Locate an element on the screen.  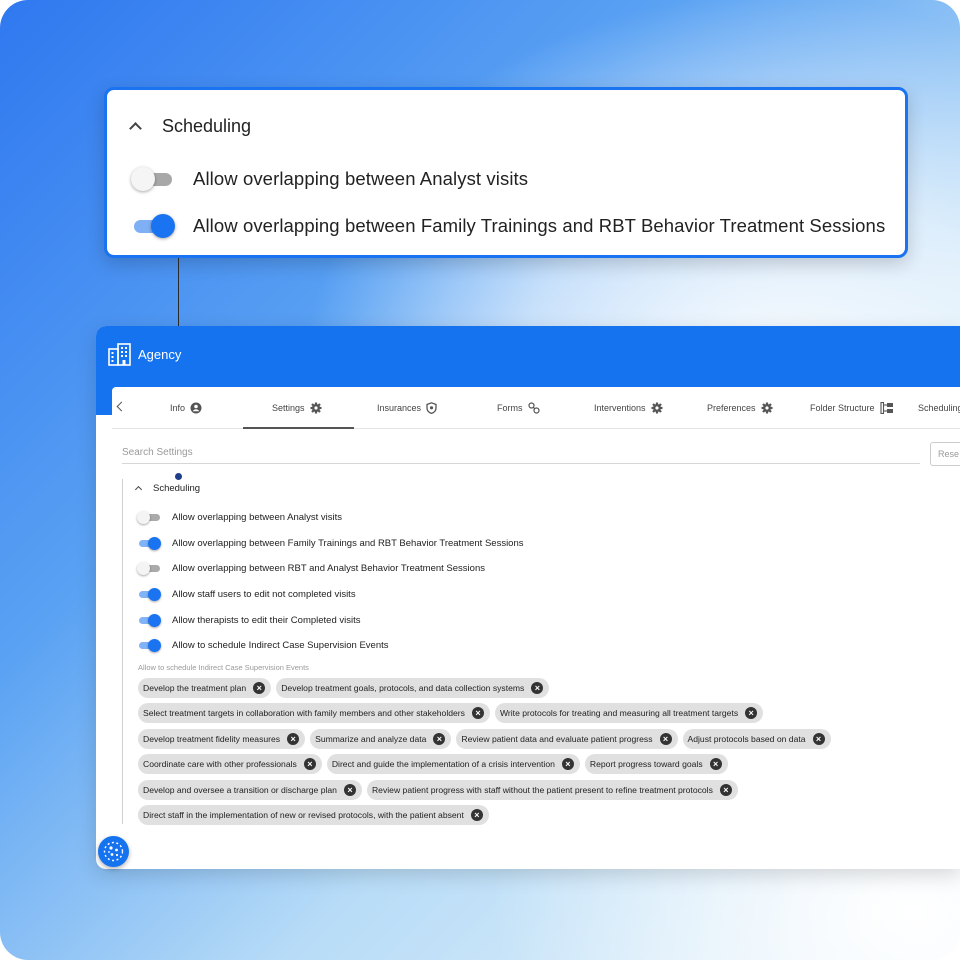
callout-toggle-row-analyst: Allow overlapping between Analyst visits is located at coordinates (329, 179).